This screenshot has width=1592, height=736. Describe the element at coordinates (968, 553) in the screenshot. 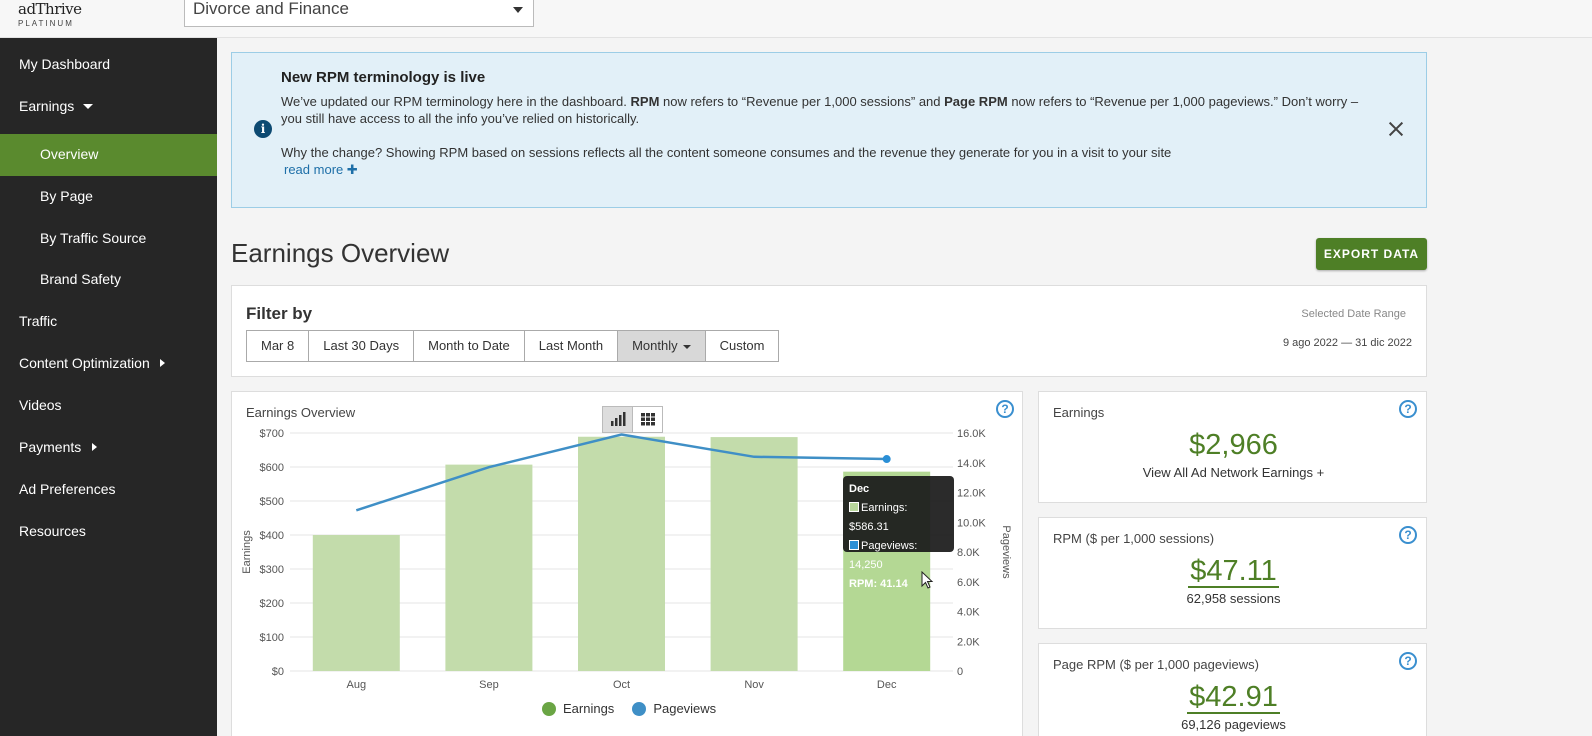

I see `y2-tick-label: 8.0K` at that location.